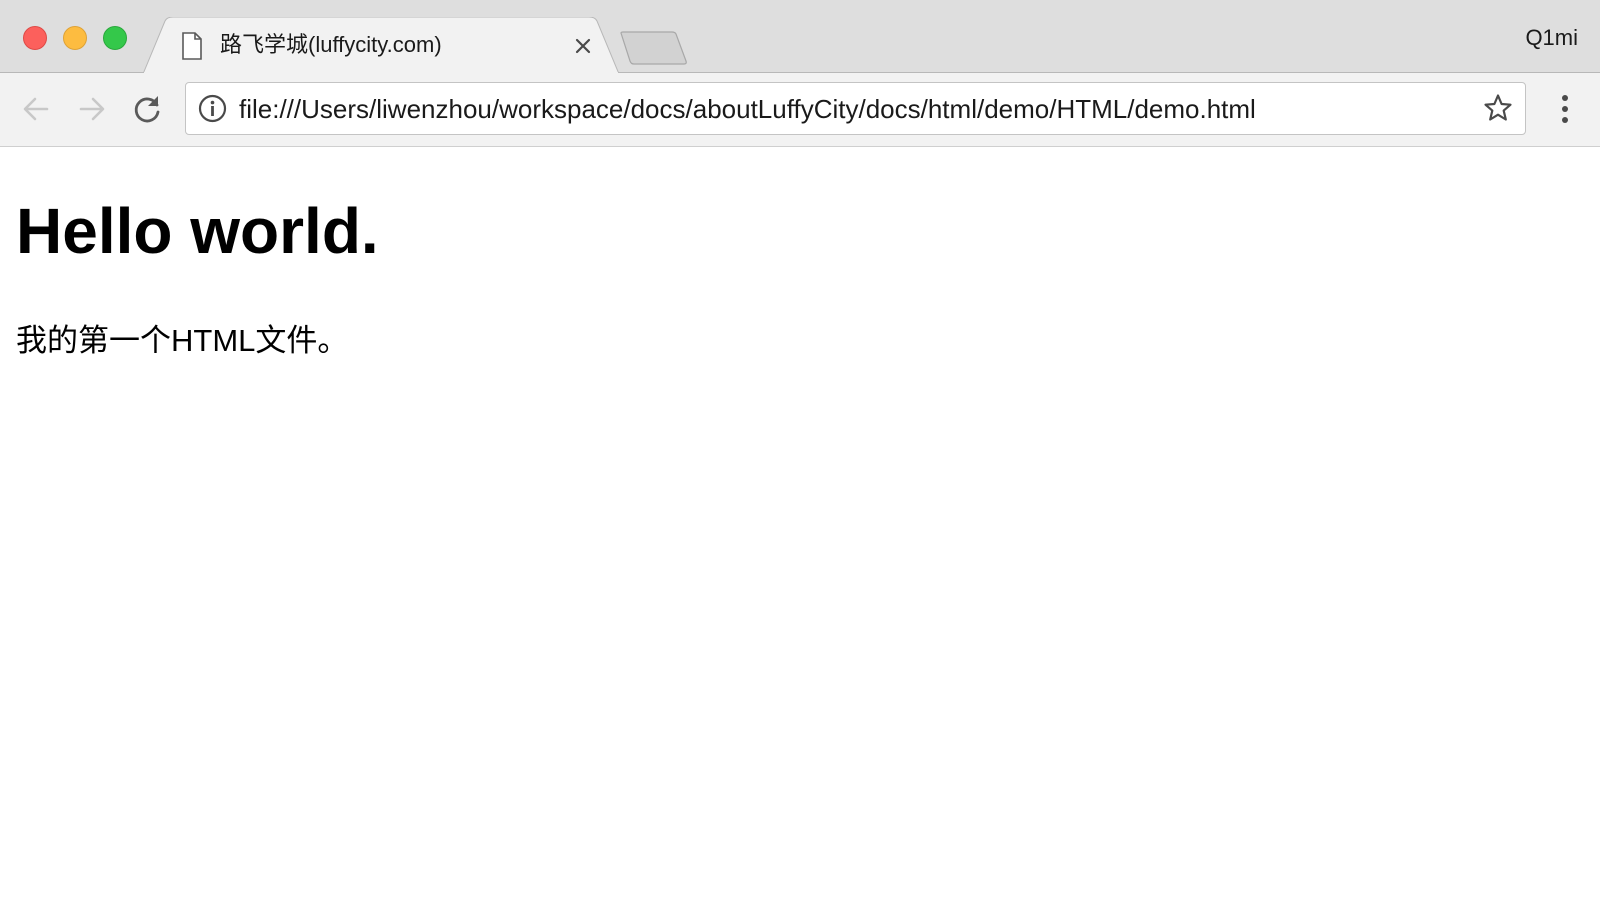  What do you see at coordinates (656, 48) in the screenshot?
I see `new-tab-button` at bounding box center [656, 48].